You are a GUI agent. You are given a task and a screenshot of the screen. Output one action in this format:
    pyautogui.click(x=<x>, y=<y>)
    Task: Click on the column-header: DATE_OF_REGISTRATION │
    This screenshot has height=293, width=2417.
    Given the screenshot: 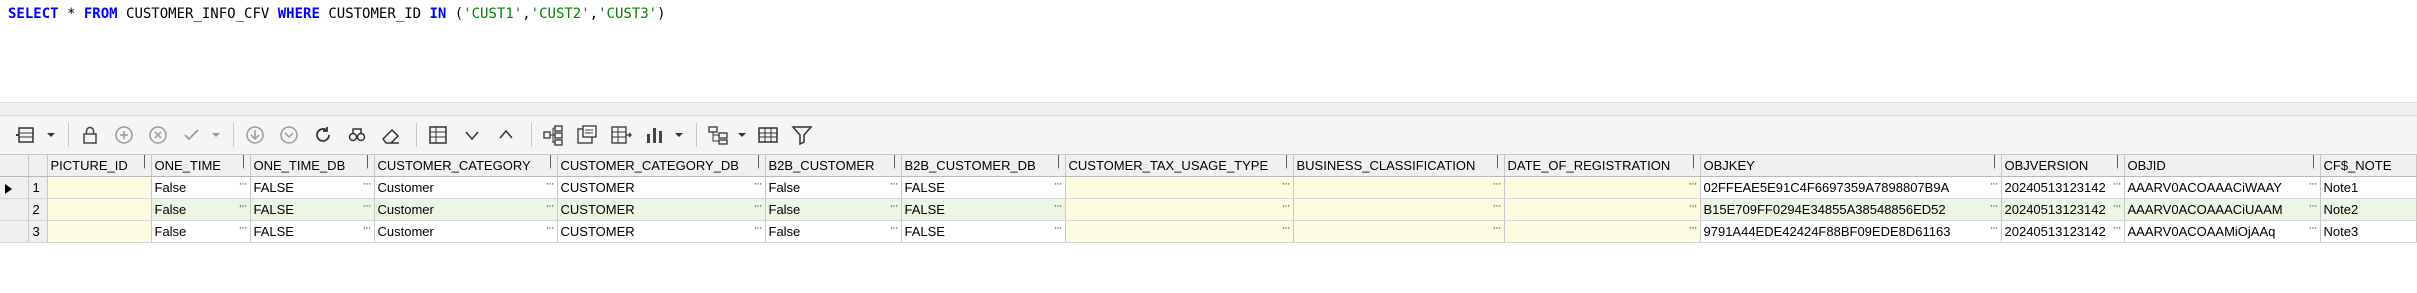 What is the action you would take?
    pyautogui.click(x=1602, y=166)
    